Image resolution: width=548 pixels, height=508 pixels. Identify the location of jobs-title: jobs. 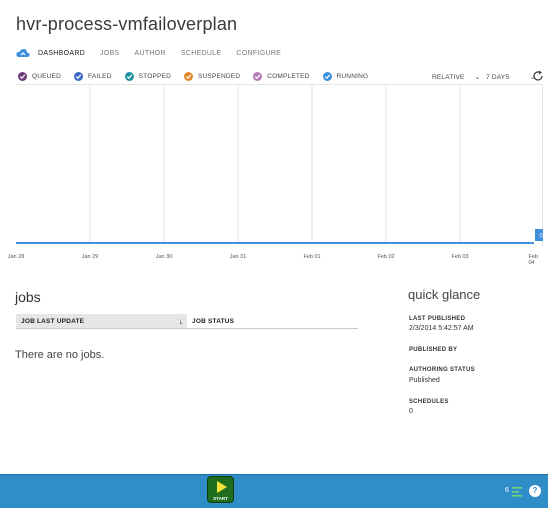
(28, 297).